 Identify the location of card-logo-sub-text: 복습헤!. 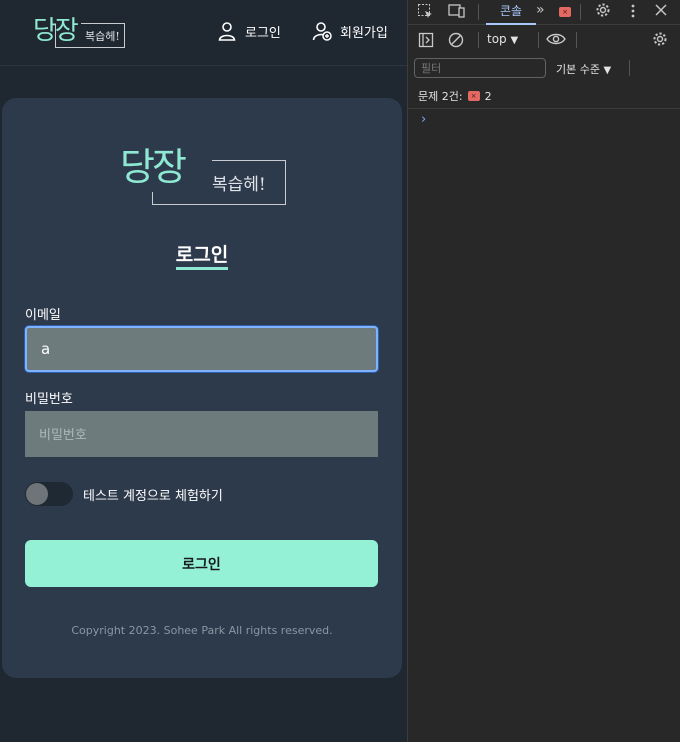
(239, 185).